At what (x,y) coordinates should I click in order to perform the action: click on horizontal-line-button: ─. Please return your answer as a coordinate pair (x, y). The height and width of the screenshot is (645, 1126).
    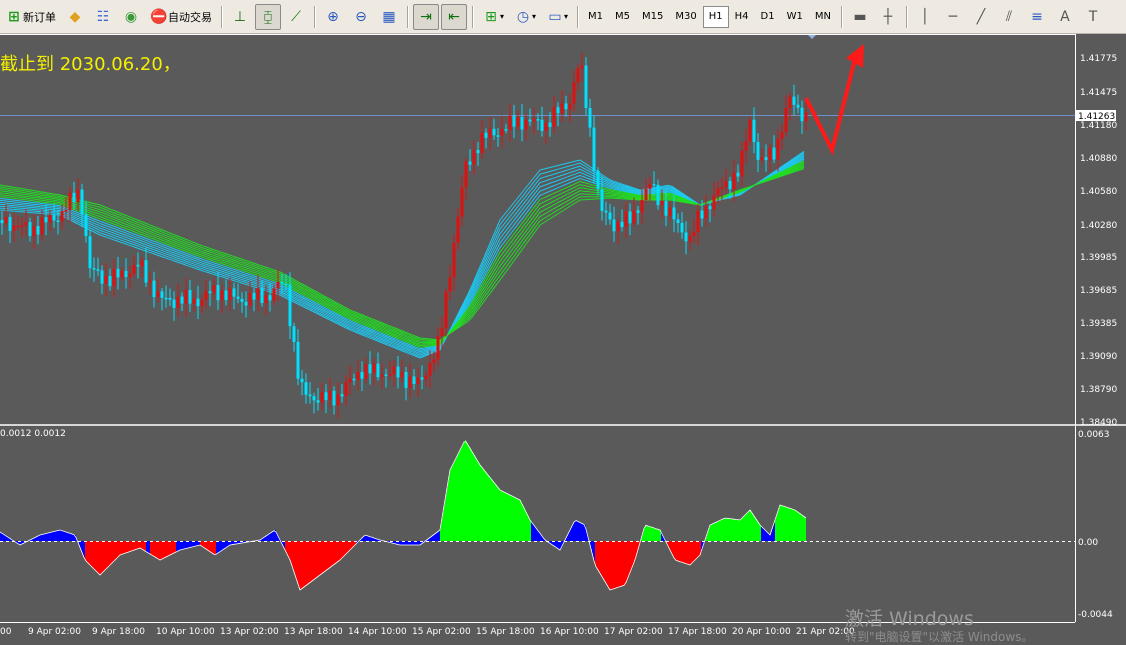
    Looking at the image, I should click on (953, 17).